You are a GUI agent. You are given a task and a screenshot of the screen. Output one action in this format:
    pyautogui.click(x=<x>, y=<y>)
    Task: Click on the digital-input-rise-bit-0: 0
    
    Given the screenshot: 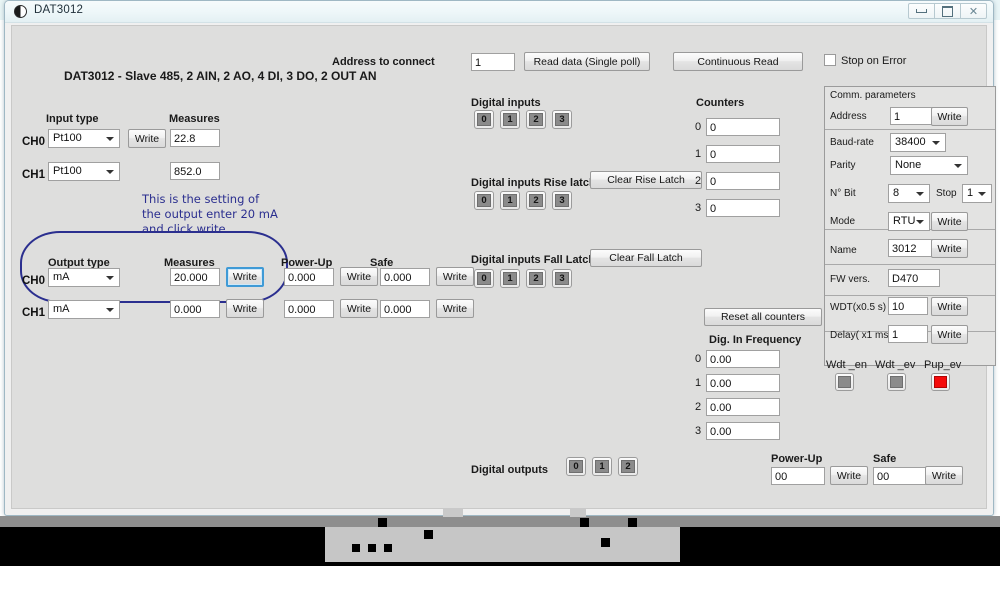 What is the action you would take?
    pyautogui.click(x=484, y=200)
    